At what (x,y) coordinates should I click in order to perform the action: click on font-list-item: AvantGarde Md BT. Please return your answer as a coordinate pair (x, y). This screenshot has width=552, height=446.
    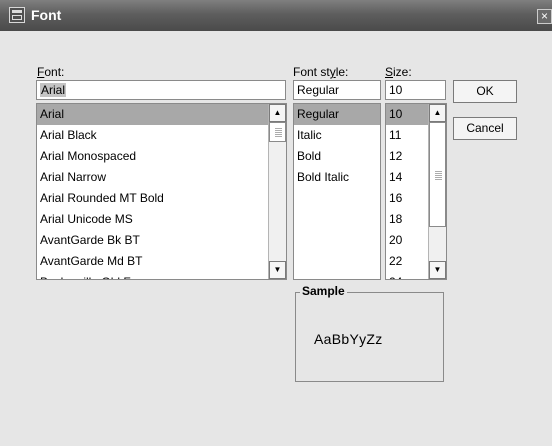
    Looking at the image, I should click on (161, 261).